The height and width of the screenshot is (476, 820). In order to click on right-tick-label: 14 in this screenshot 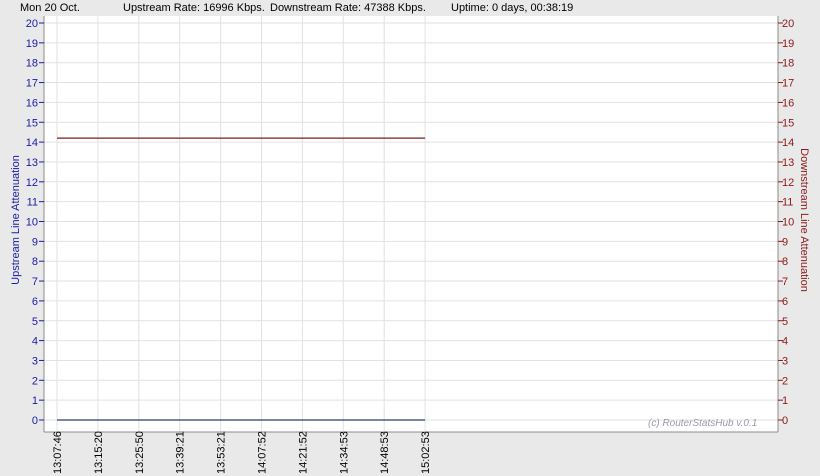, I will do `click(788, 143)`.